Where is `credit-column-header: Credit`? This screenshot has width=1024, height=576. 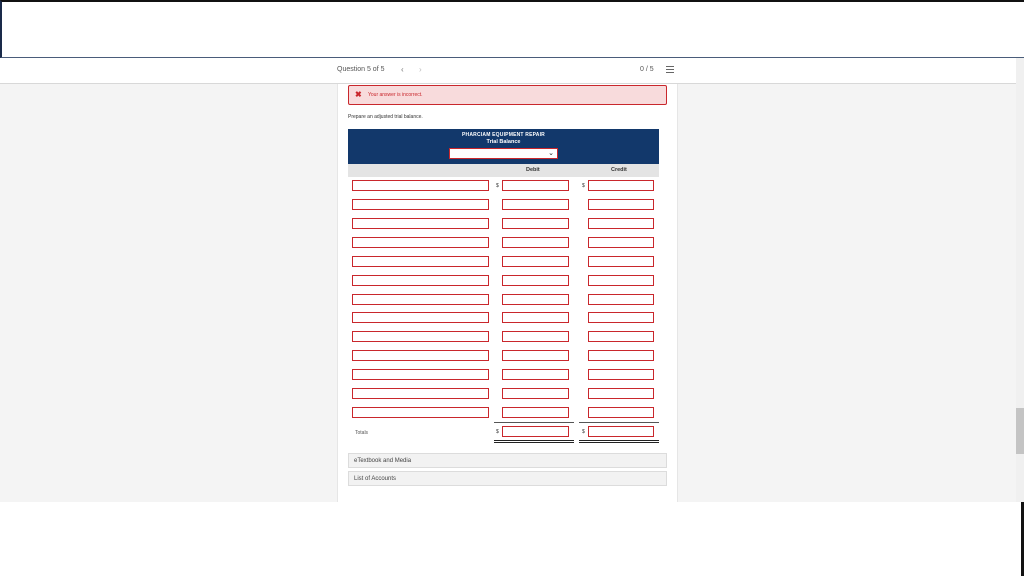
credit-column-header: Credit is located at coordinates (619, 170).